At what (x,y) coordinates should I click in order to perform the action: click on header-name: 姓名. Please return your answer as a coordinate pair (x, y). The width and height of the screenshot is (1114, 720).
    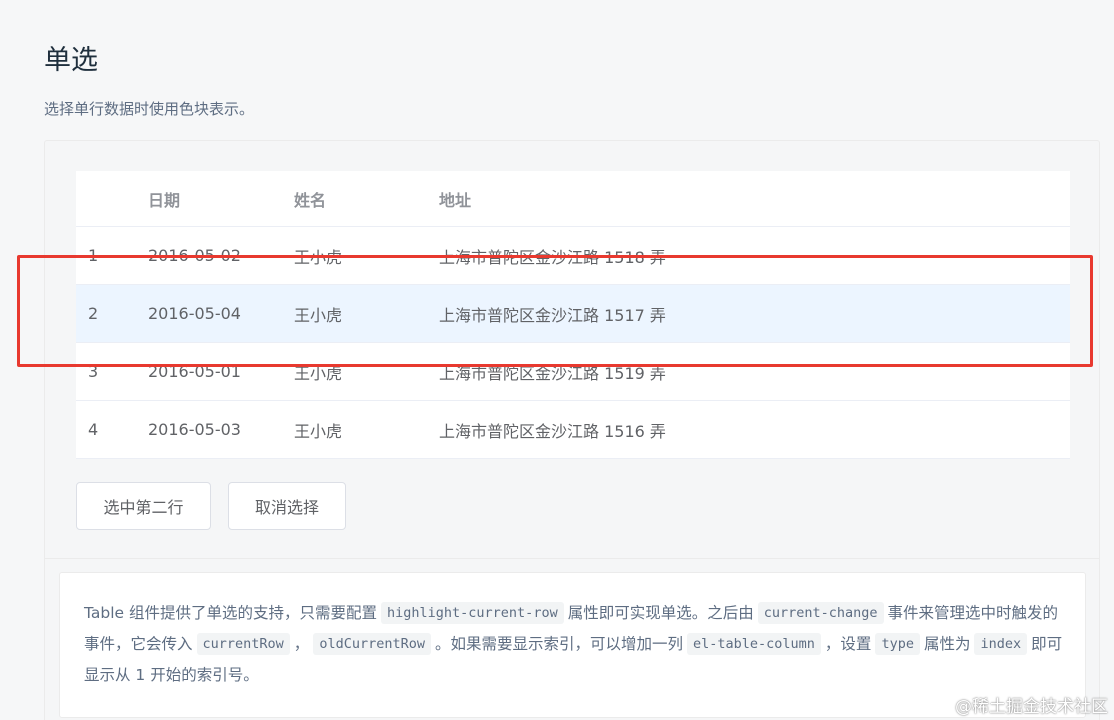
    Looking at the image, I should click on (310, 200).